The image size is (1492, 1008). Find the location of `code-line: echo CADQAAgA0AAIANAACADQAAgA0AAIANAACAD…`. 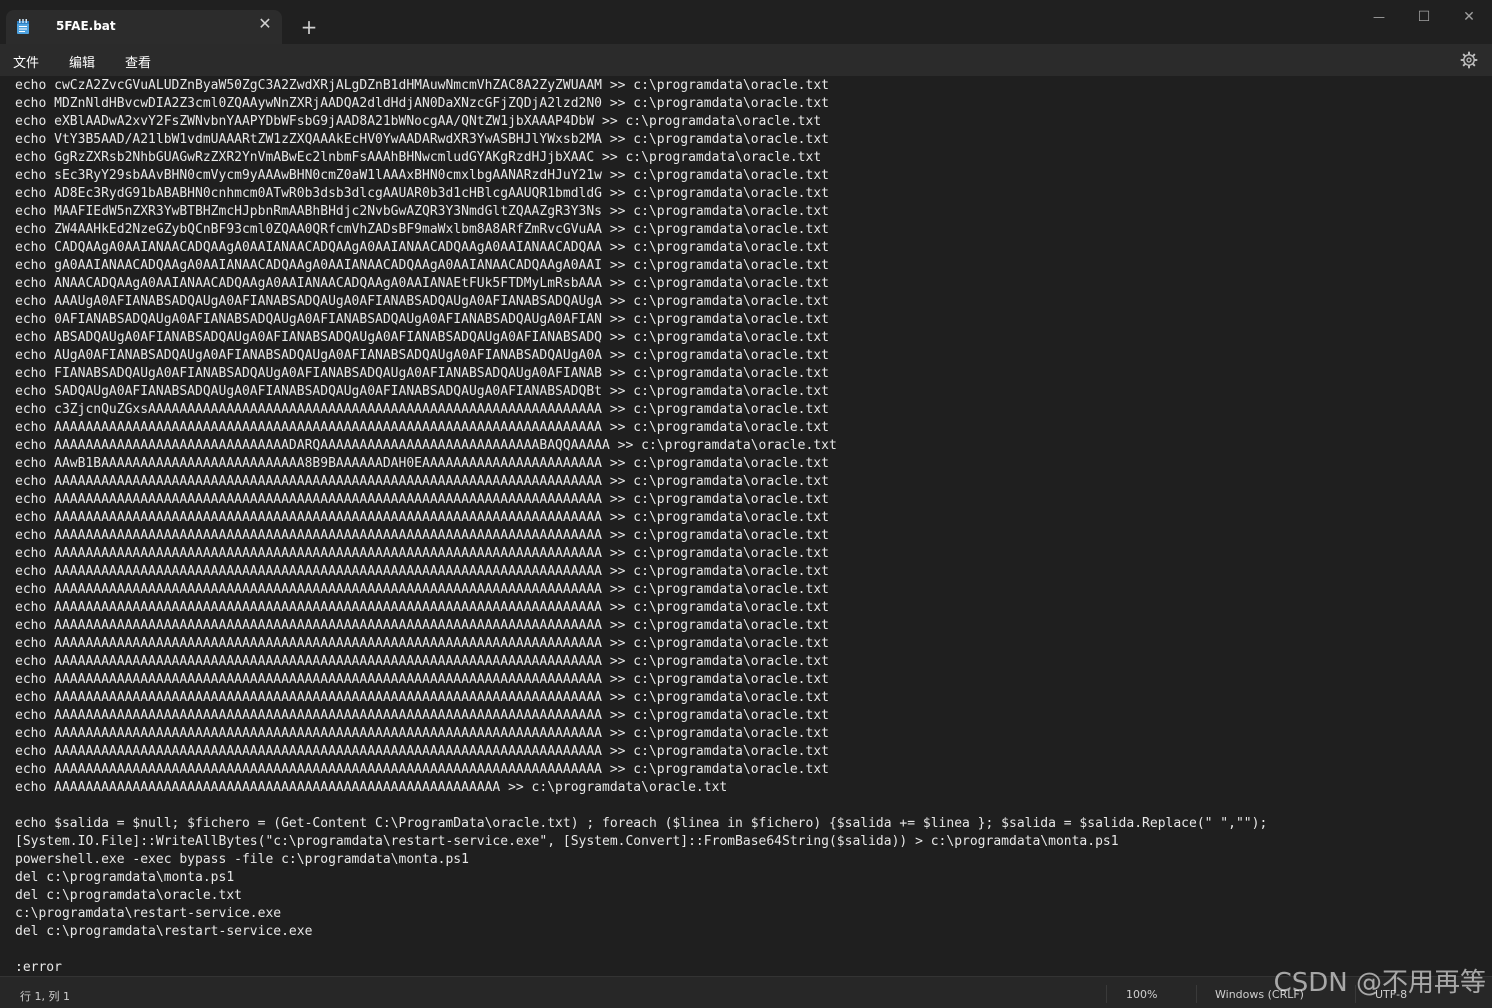

code-line: echo CADQAAgA0AAIANAACADQAAgA0AAIANAACAD… is located at coordinates (422, 247).